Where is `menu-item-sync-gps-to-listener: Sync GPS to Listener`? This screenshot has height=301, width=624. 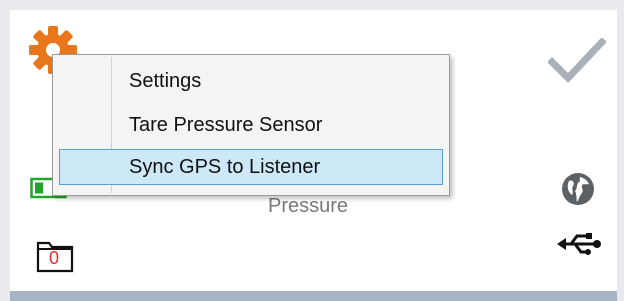 menu-item-sync-gps-to-listener: Sync GPS to Listener is located at coordinates (251, 167).